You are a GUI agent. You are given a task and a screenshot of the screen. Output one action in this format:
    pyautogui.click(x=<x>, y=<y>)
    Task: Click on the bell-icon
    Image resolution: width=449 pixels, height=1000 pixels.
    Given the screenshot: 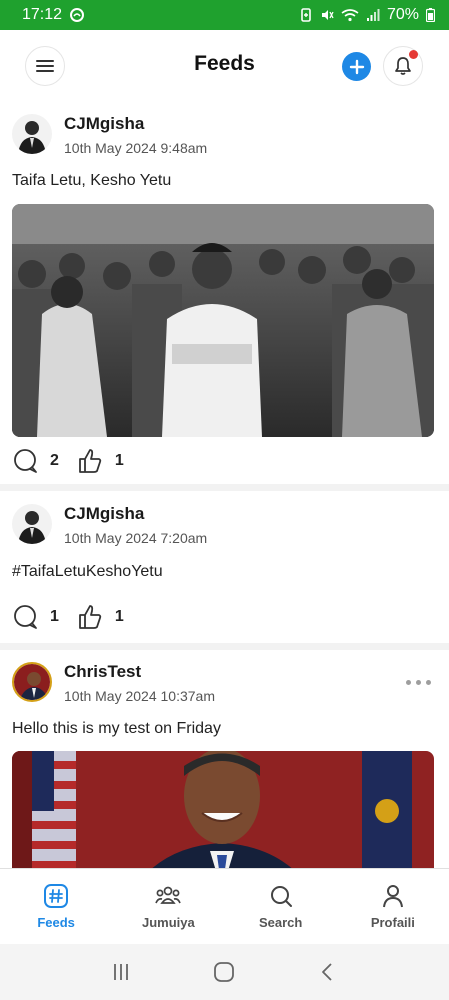 What is the action you would take?
    pyautogui.click(x=403, y=66)
    